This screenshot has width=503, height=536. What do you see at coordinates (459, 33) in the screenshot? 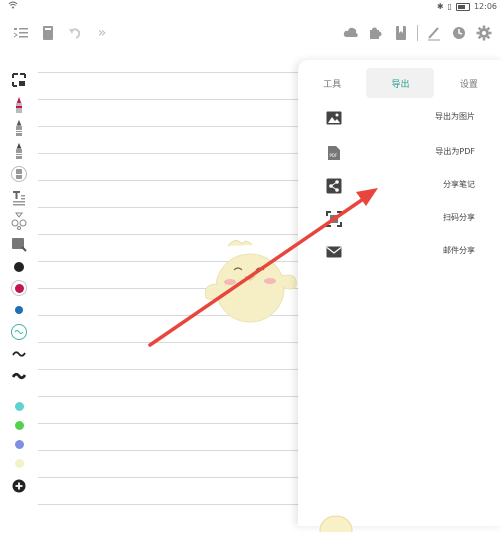
I see `timer-icon` at bounding box center [459, 33].